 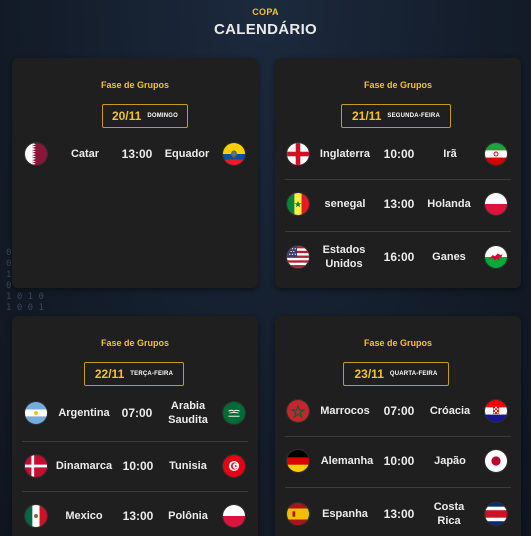 I want to click on match-row: Dinamarca 10:00 Tunisia, so click(x=135, y=466).